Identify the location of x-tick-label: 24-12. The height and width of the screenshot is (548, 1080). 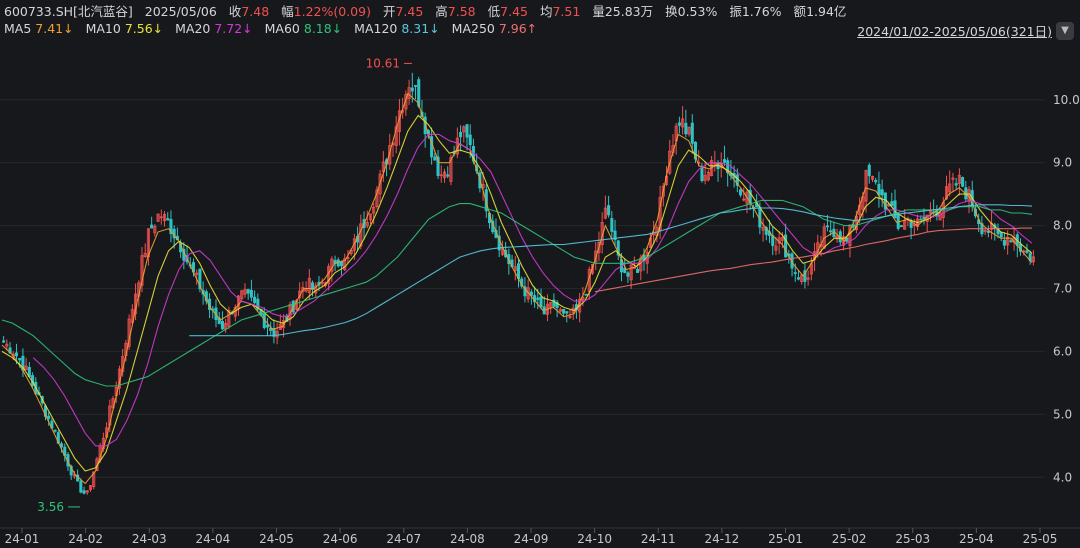
(721, 539).